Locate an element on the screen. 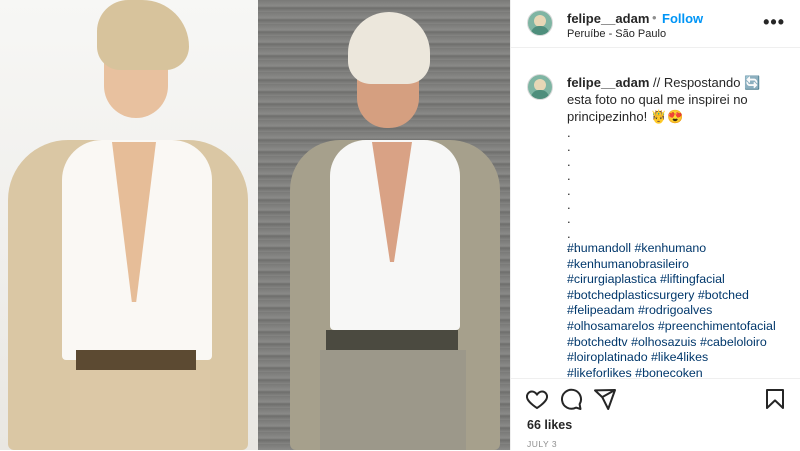 The width and height of the screenshot is (800, 451). location-link: Peruíbe - São Paulo is located at coordinates (616, 34).